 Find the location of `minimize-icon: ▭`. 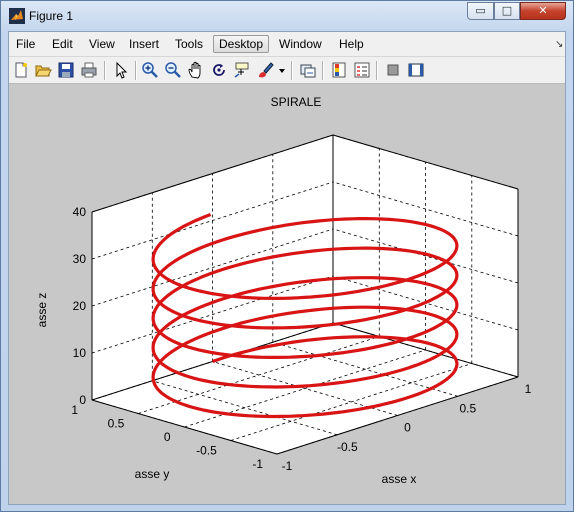

minimize-icon: ▭ is located at coordinates (480, 10).